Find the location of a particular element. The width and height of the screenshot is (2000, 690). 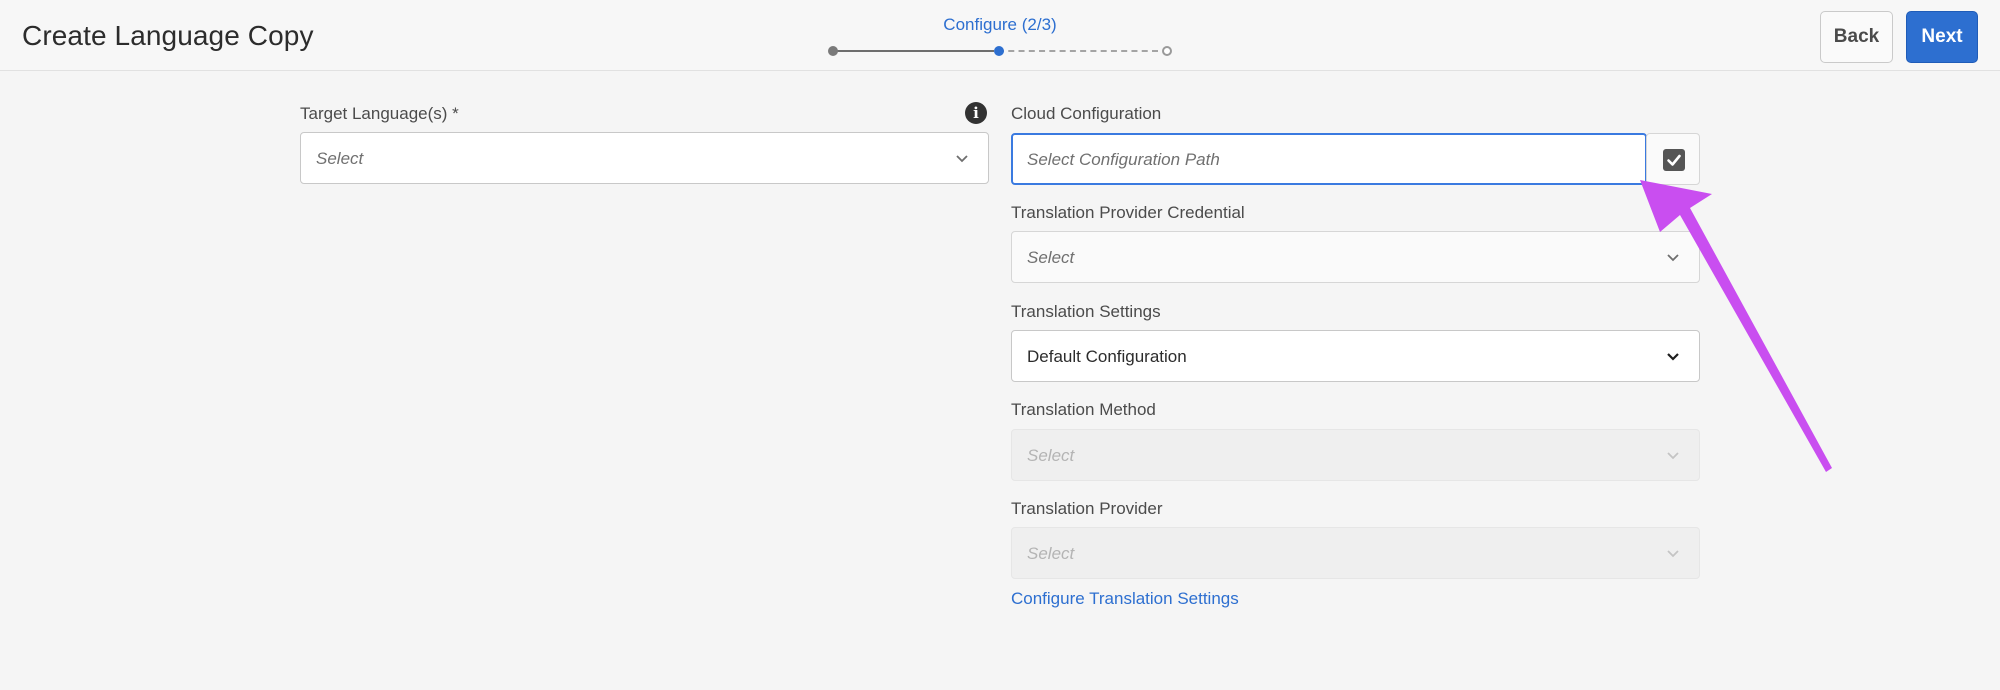

checkbox-icon is located at coordinates (1674, 160).